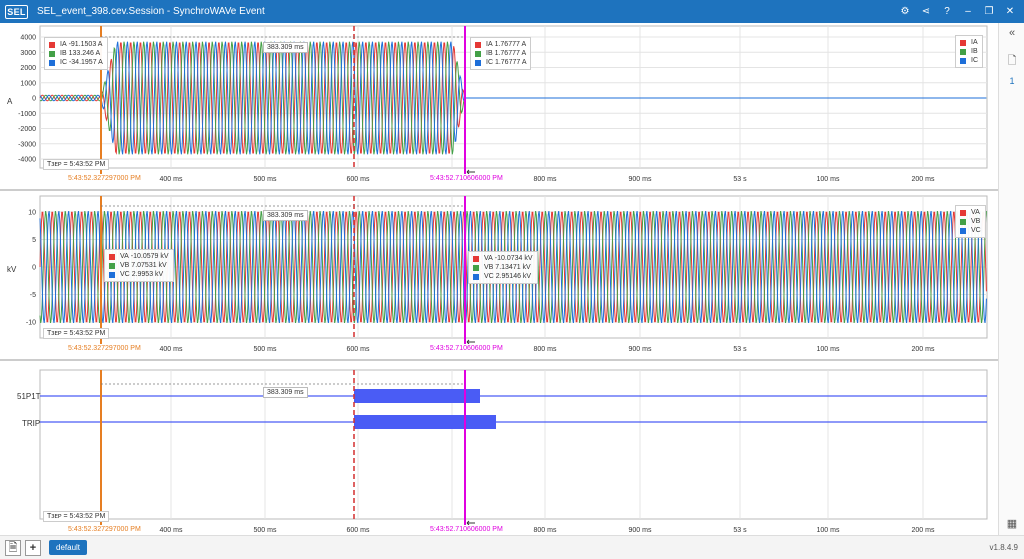 The width and height of the screenshot is (1024, 559). I want to click on readout-value: -91.1503 A, so click(85, 44).